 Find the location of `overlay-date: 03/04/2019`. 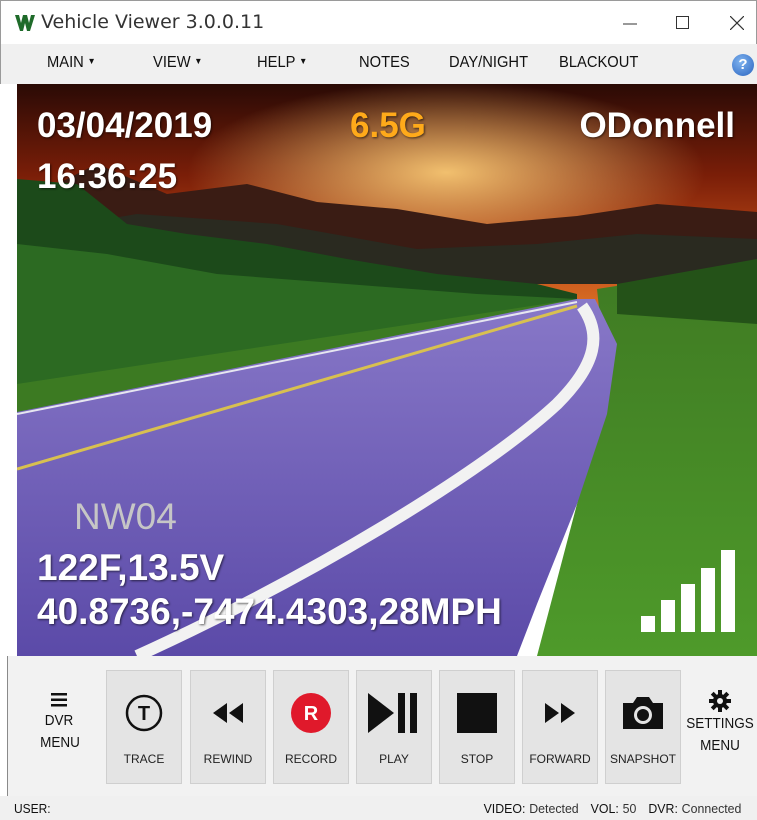

overlay-date: 03/04/2019 is located at coordinates (125, 125).